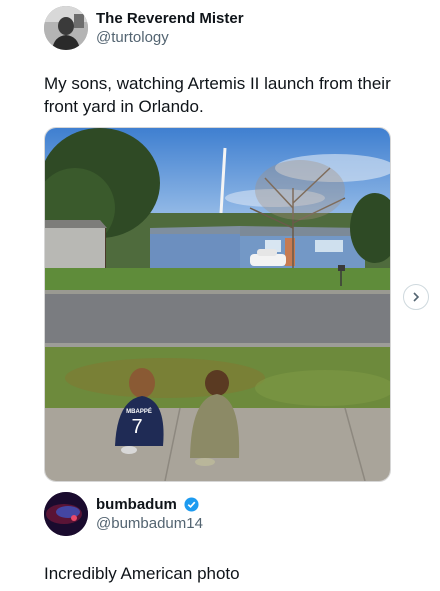  What do you see at coordinates (136, 427) in the screenshot?
I see `jersey-number: 7` at bounding box center [136, 427].